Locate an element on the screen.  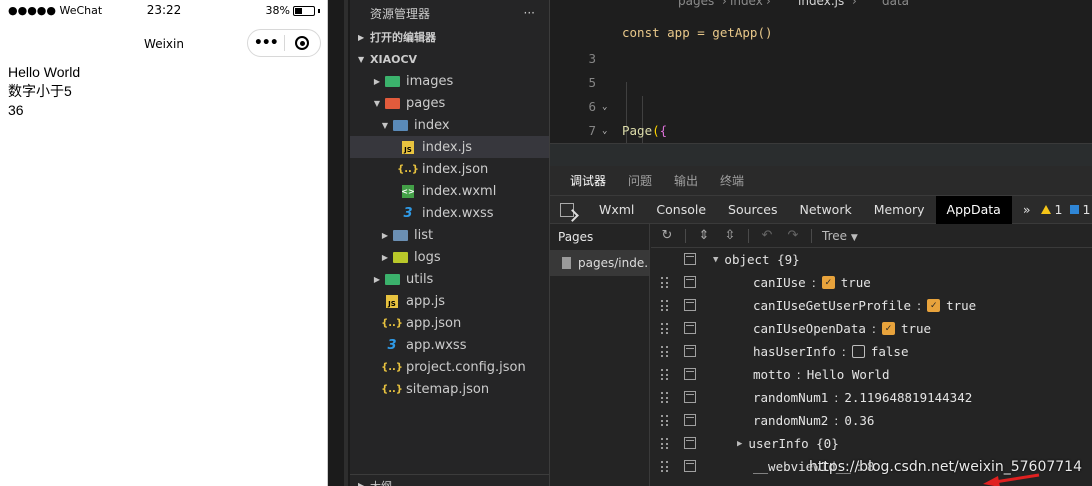
tree-root: ▼ object {9} is located at coordinates (871, 259).